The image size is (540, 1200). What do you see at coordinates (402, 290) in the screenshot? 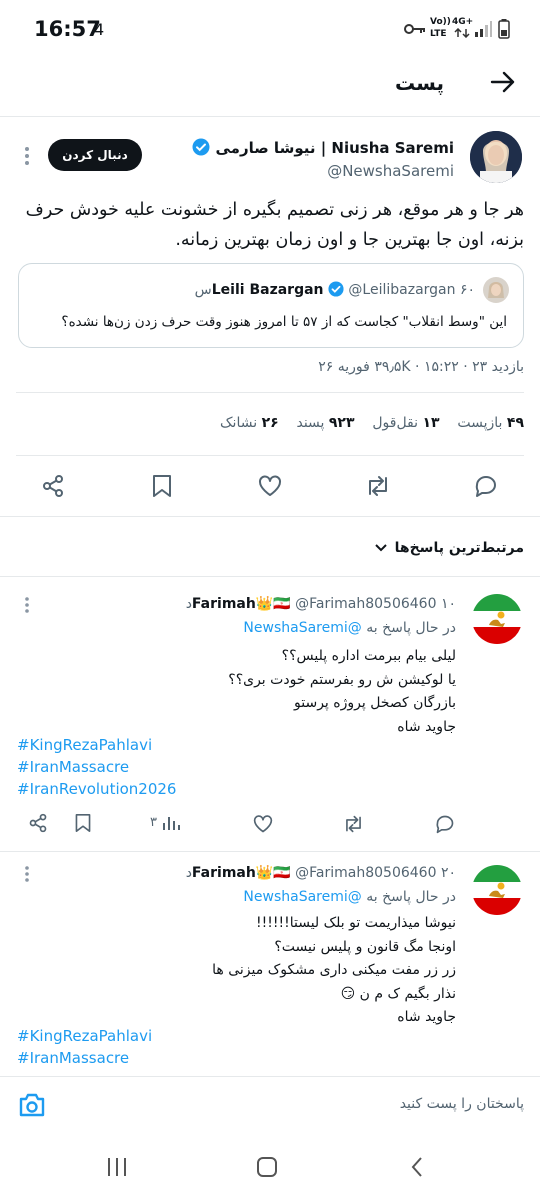
I see `quoted-author-handle: @Leilibazargan` at bounding box center [402, 290].